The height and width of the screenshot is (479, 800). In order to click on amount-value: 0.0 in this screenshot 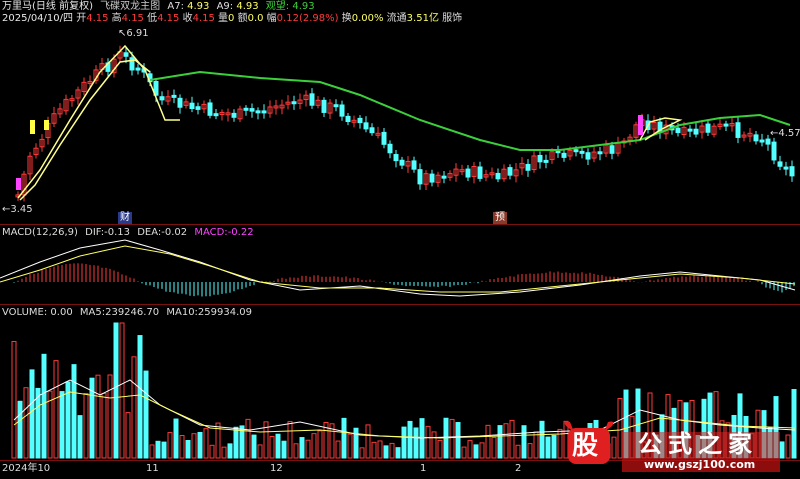, I will do `click(255, 18)`.